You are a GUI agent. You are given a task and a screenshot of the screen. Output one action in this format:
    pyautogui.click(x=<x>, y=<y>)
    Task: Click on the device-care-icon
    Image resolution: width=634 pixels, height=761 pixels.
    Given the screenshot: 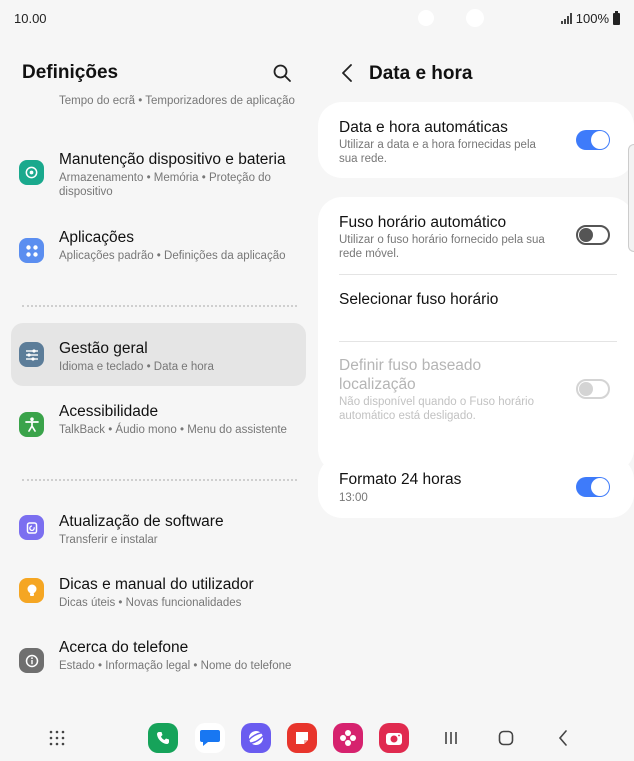 What is the action you would take?
    pyautogui.click(x=31, y=172)
    